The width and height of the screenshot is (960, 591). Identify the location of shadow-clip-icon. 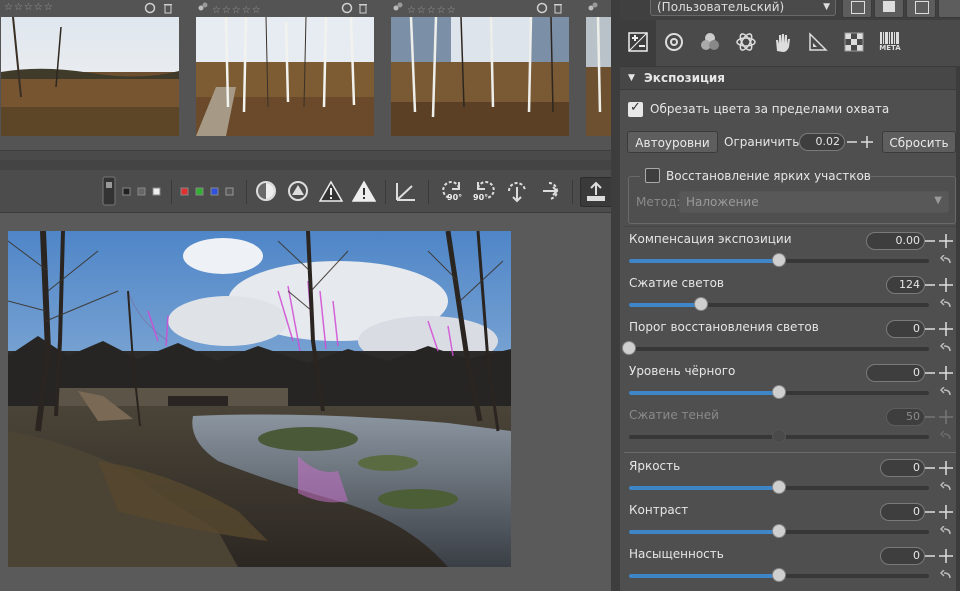
(331, 191).